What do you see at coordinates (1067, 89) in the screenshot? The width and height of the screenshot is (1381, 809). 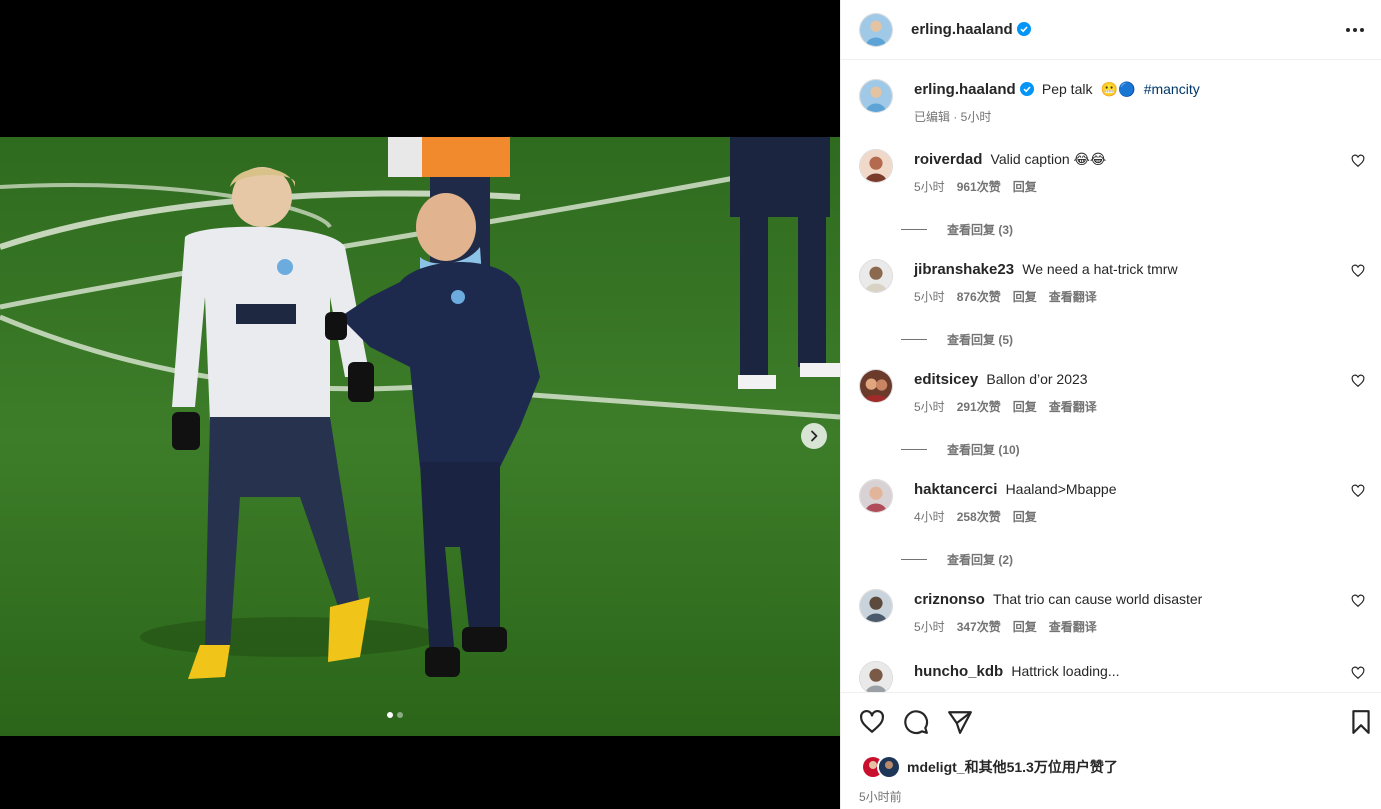 I see `caption-text: Pep talk` at bounding box center [1067, 89].